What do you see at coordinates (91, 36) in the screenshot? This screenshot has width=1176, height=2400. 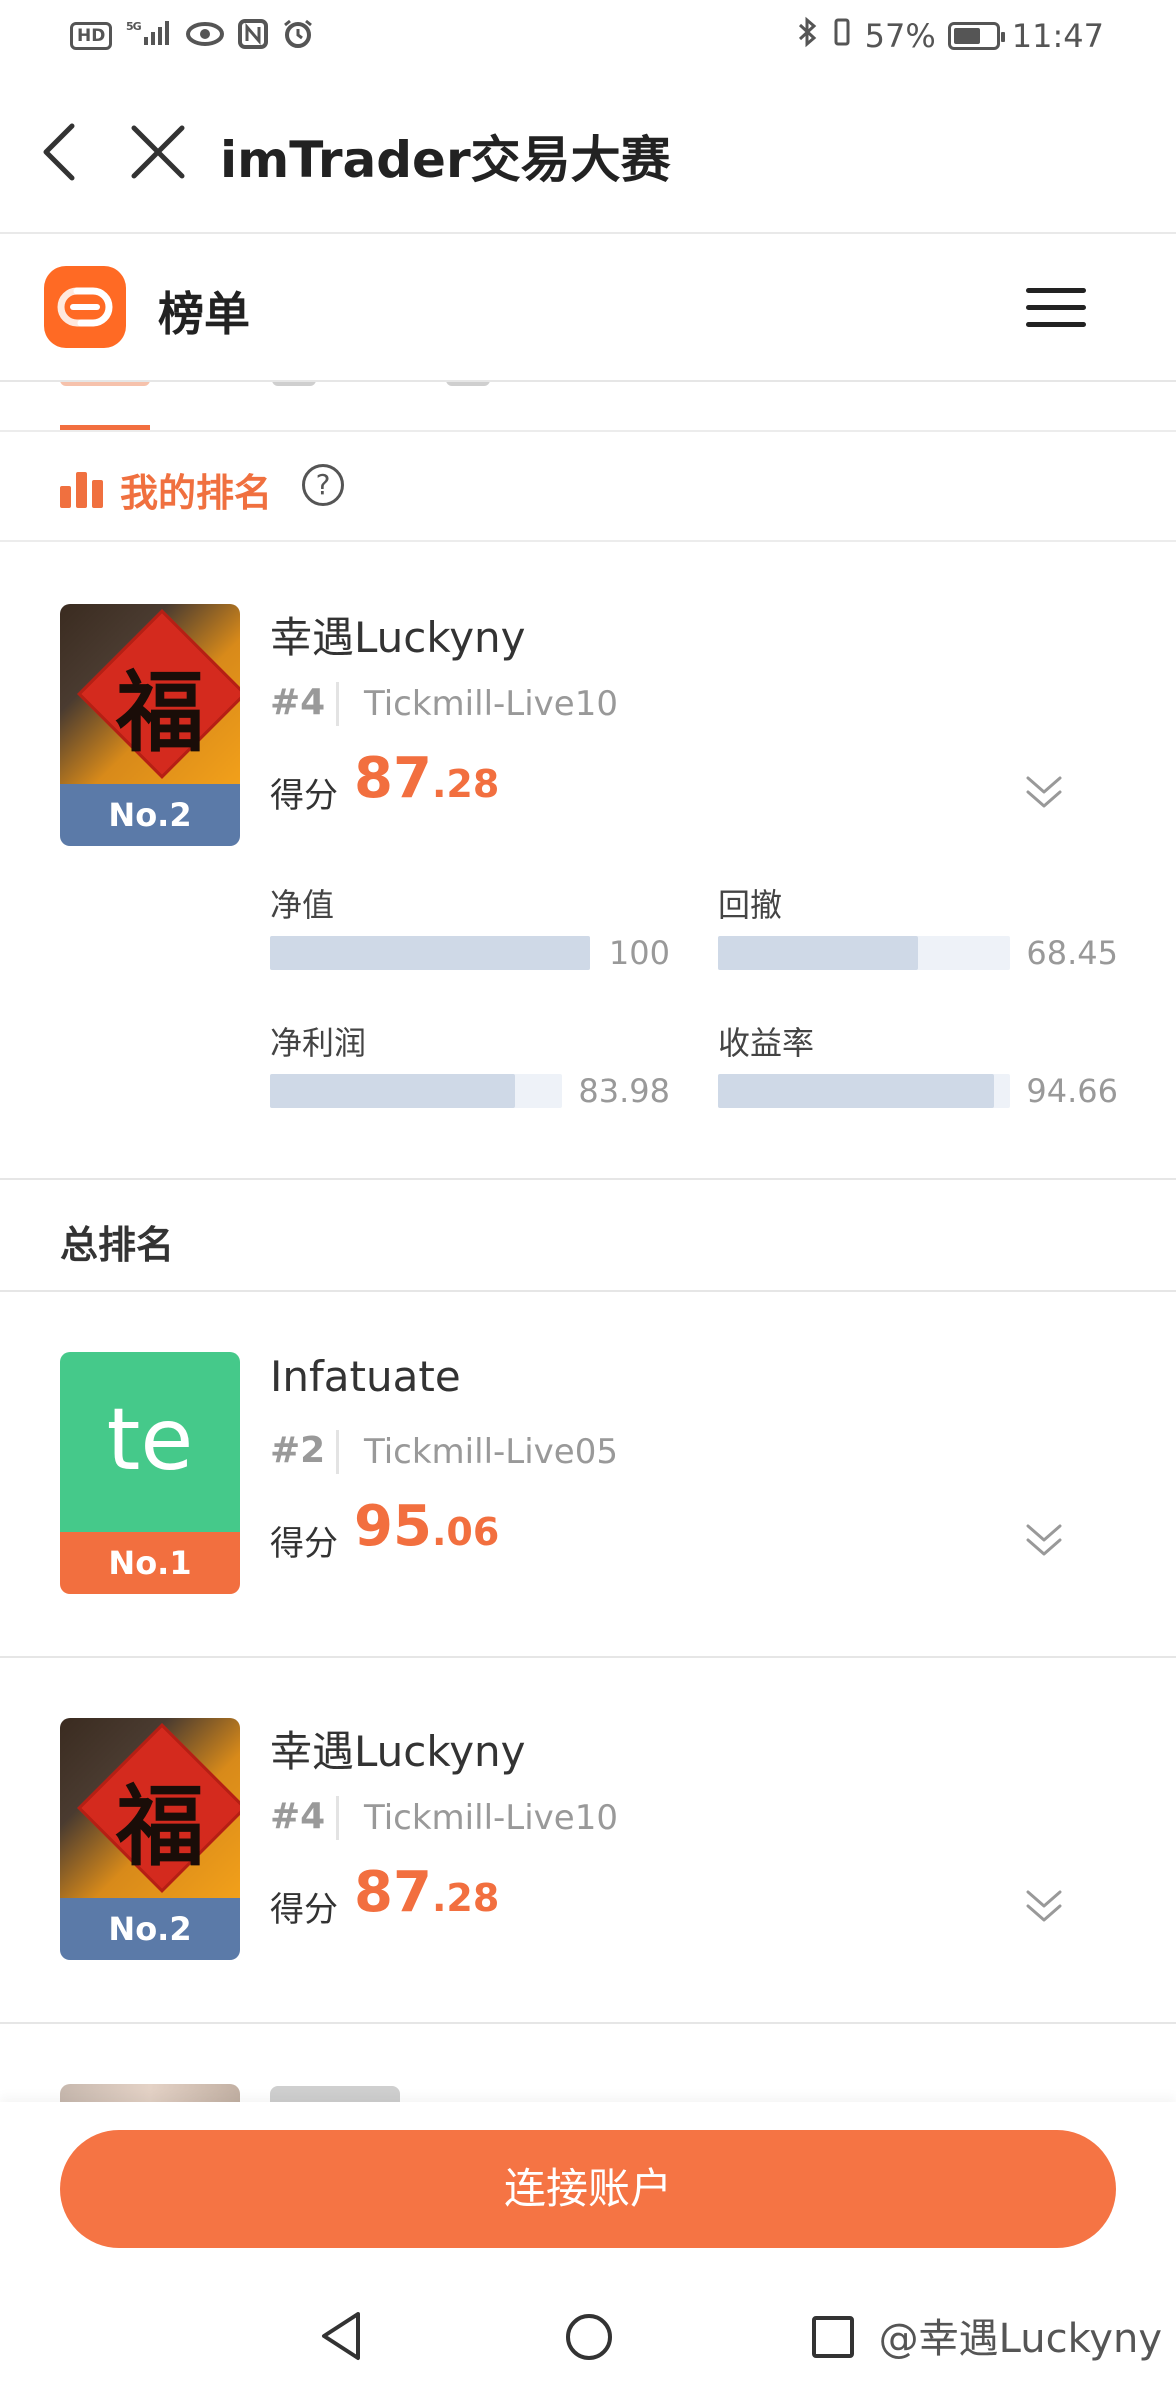 I see `hd-indicator: HD` at bounding box center [91, 36].